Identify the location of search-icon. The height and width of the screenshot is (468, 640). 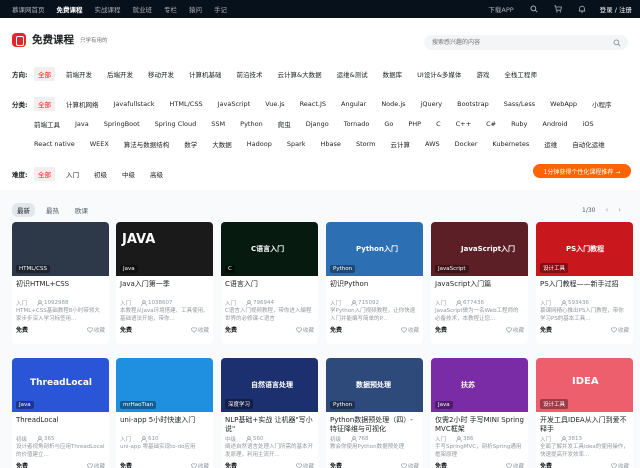
(534, 9).